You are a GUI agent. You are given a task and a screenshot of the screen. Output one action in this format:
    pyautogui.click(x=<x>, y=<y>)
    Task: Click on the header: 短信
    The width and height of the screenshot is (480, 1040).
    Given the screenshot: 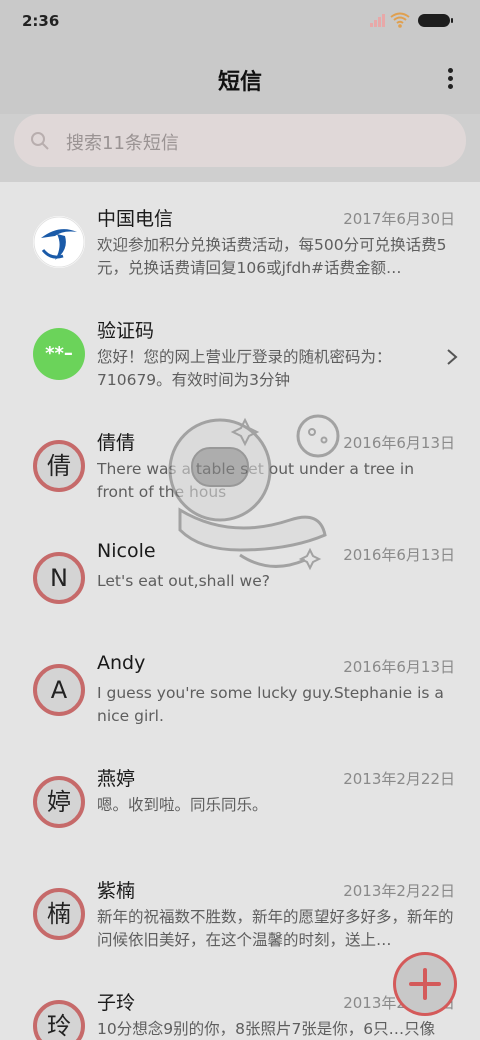 What is the action you would take?
    pyautogui.click(x=240, y=79)
    